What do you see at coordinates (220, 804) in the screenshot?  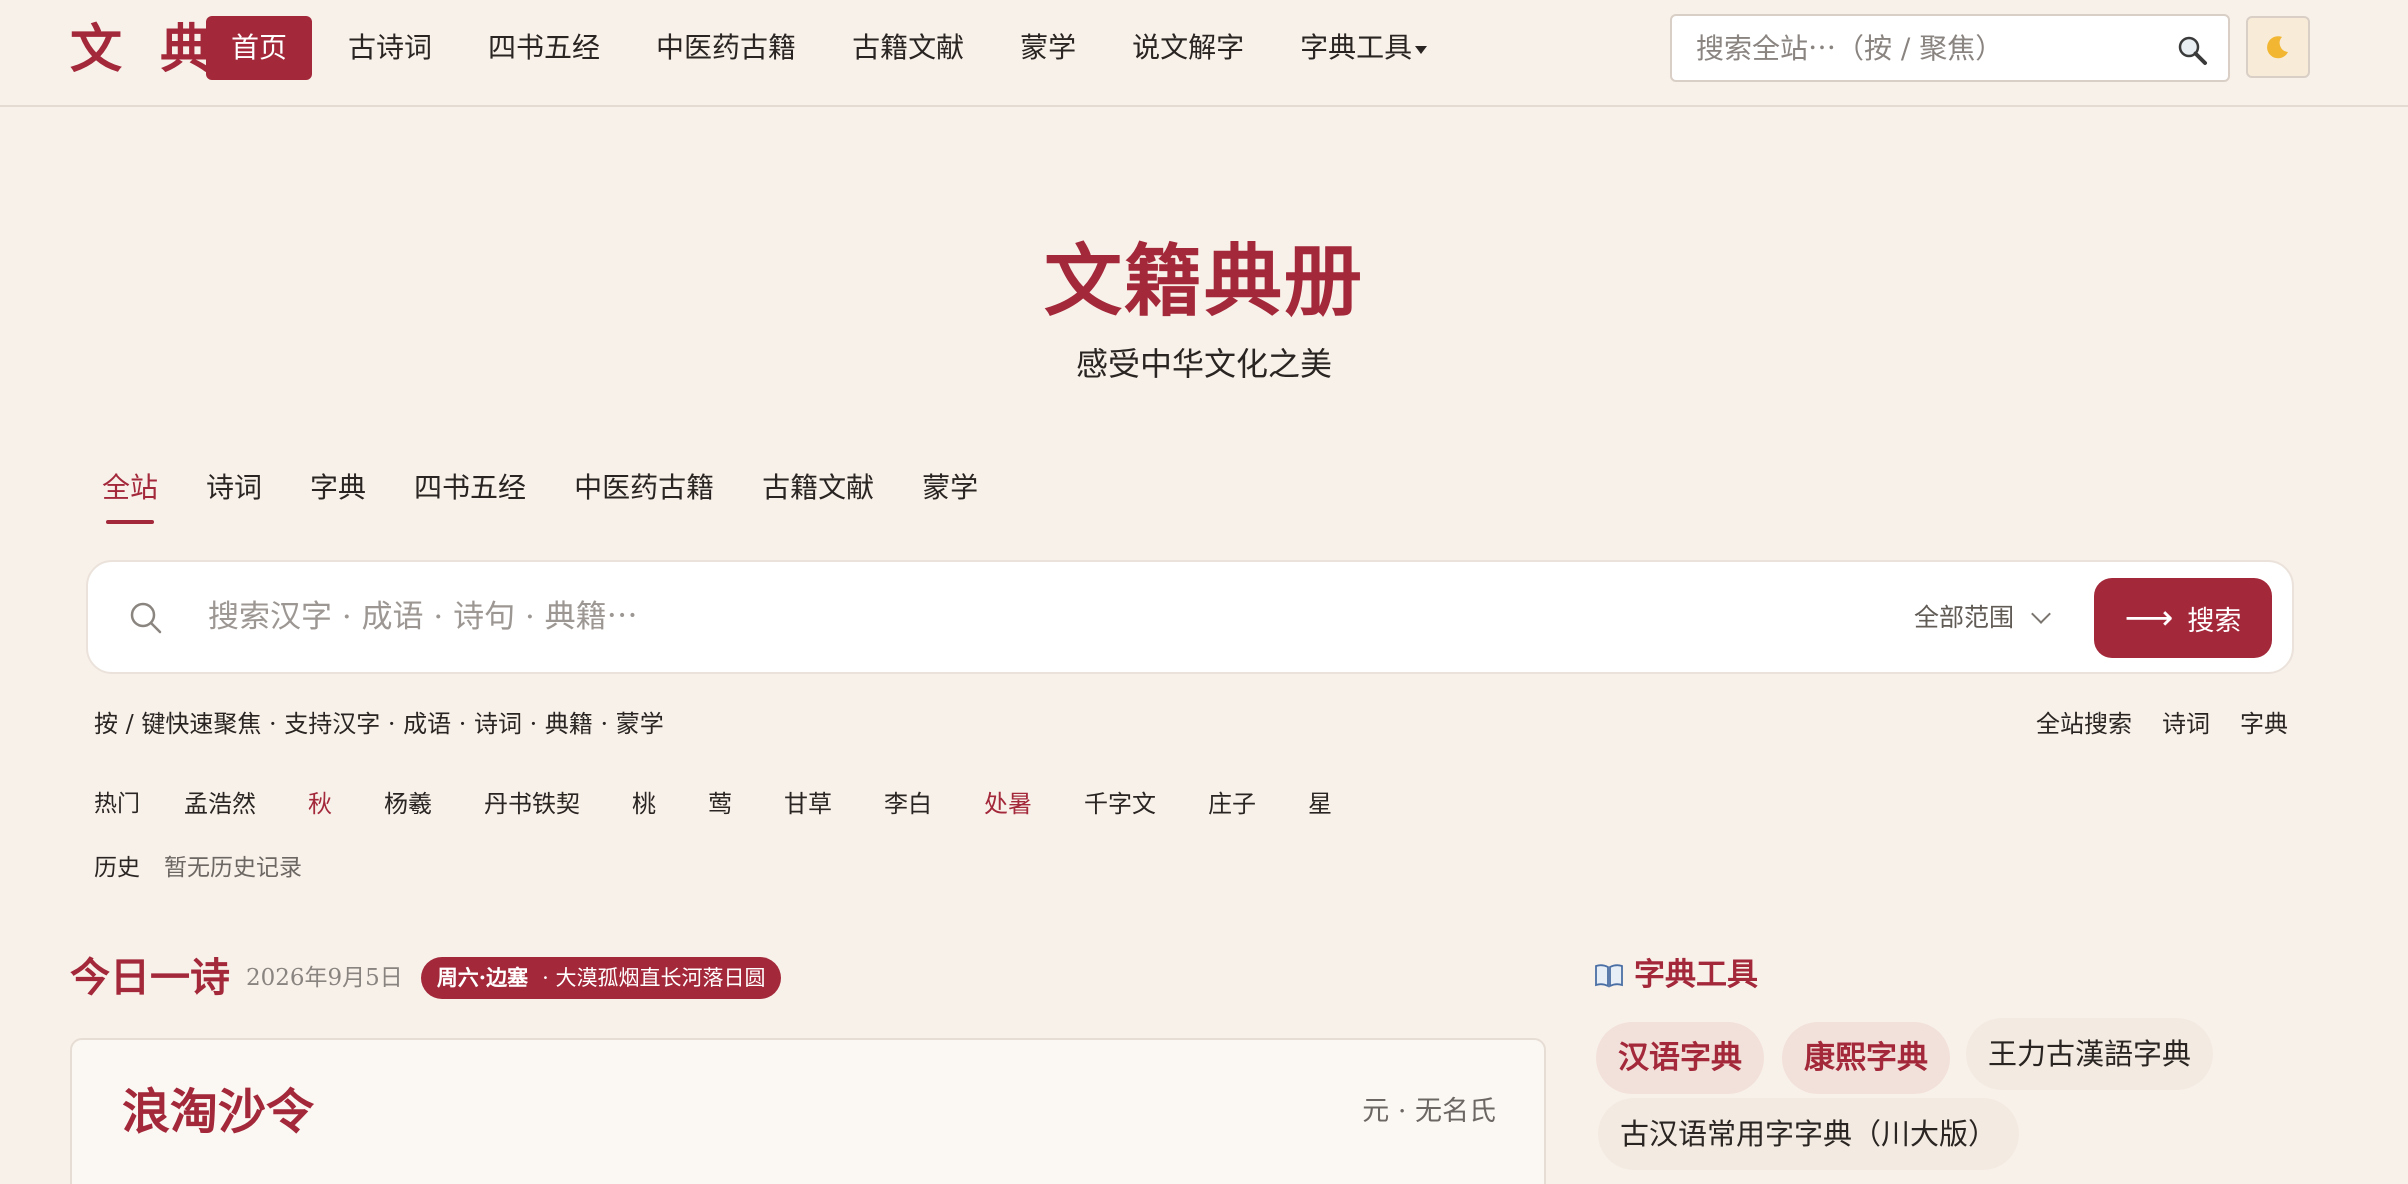 I see `hot-item: 孟浩然` at bounding box center [220, 804].